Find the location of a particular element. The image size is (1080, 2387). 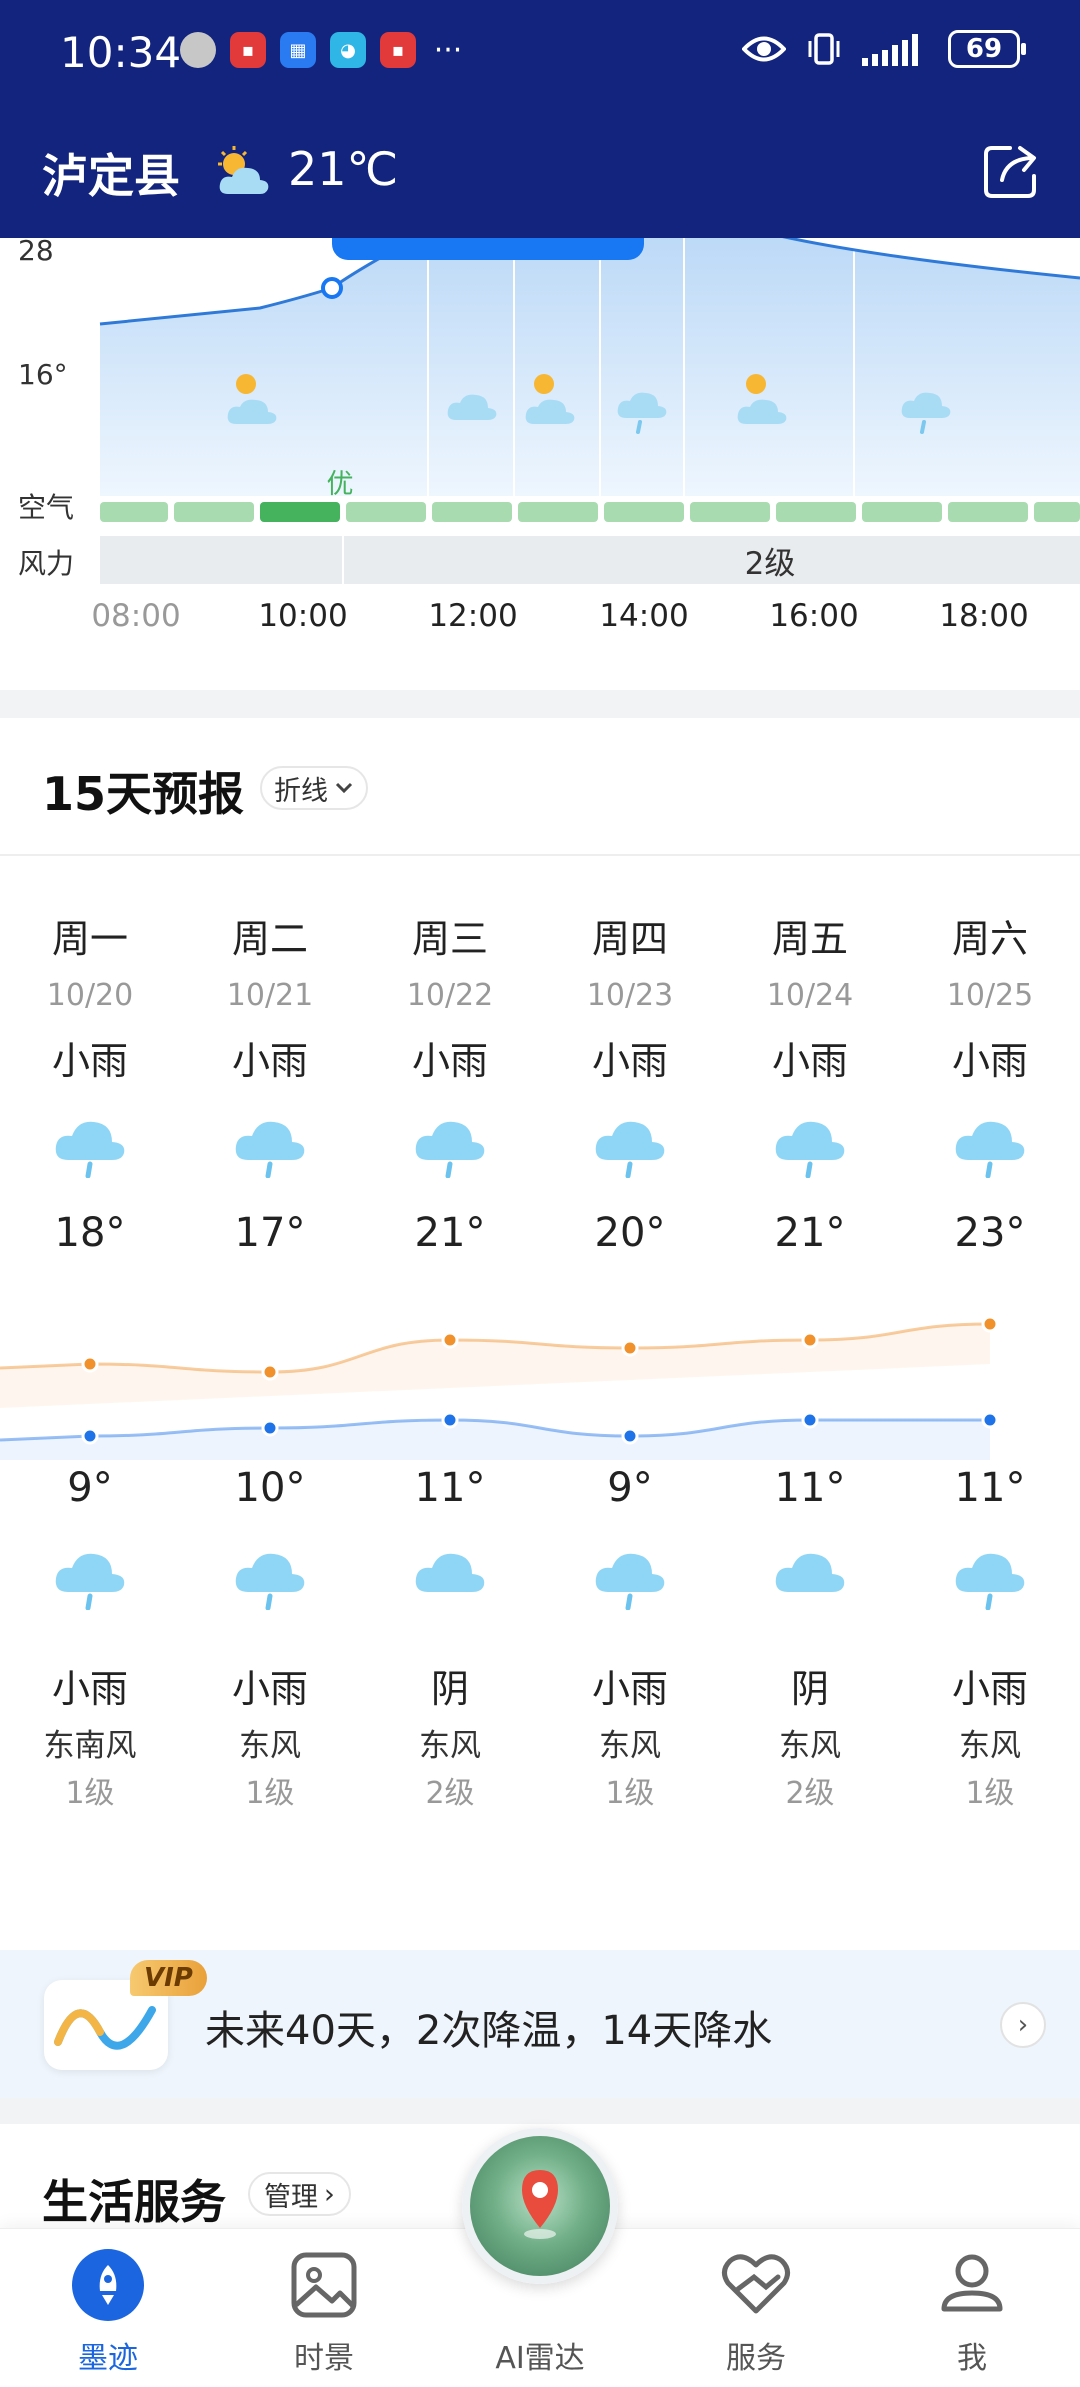

weekday-label: 周三 is located at coordinates (449, 939).